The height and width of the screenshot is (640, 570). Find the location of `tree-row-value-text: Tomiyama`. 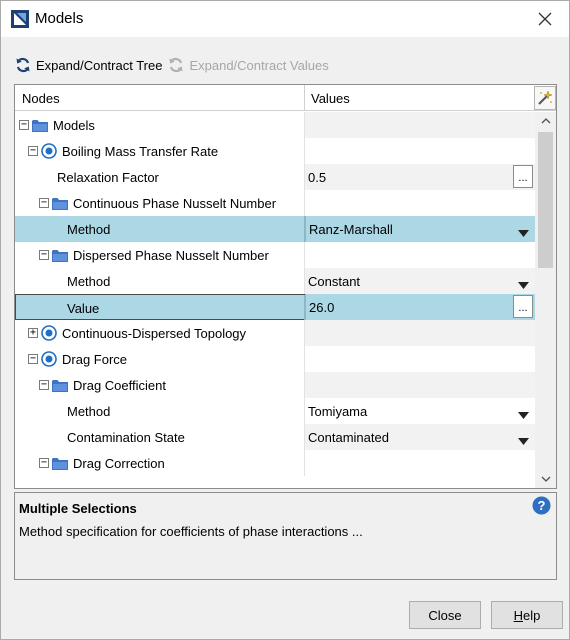

tree-row-value-text: Tomiyama is located at coordinates (338, 411).